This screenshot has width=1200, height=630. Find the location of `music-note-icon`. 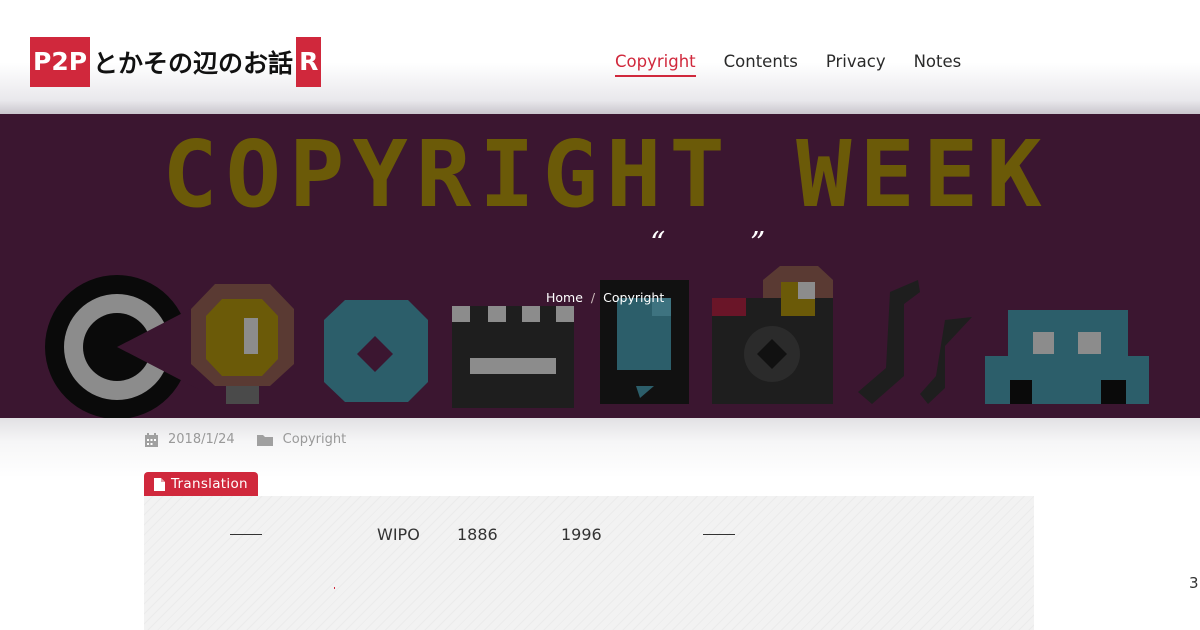

music-note-icon is located at coordinates (915, 342).